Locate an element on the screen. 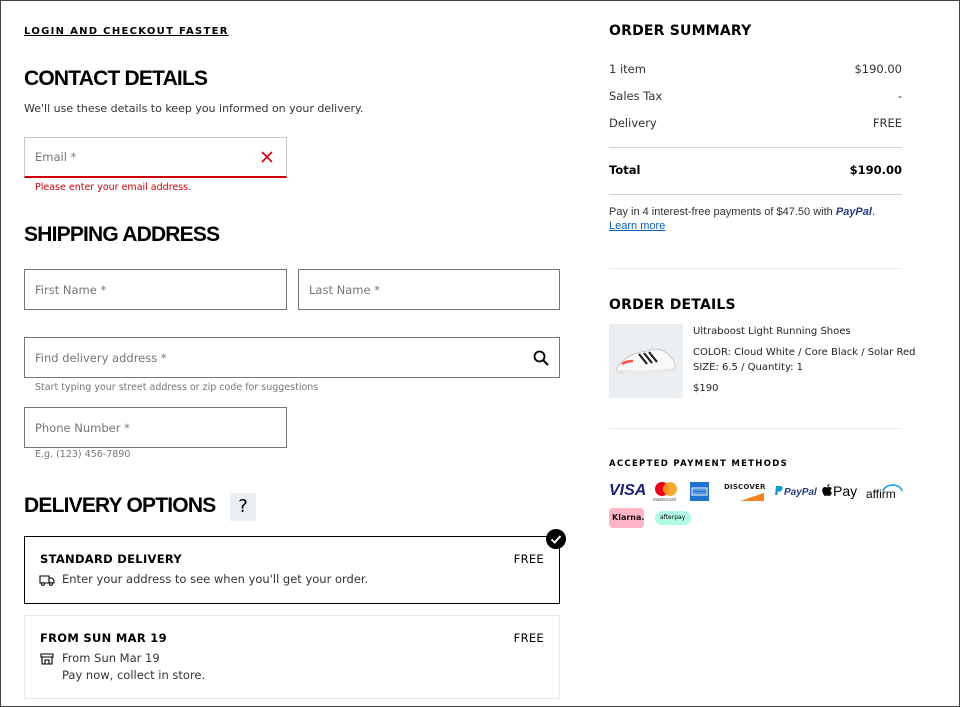 This screenshot has height=707, width=960. summary-row-items: 1 item $190.00 is located at coordinates (755, 69).